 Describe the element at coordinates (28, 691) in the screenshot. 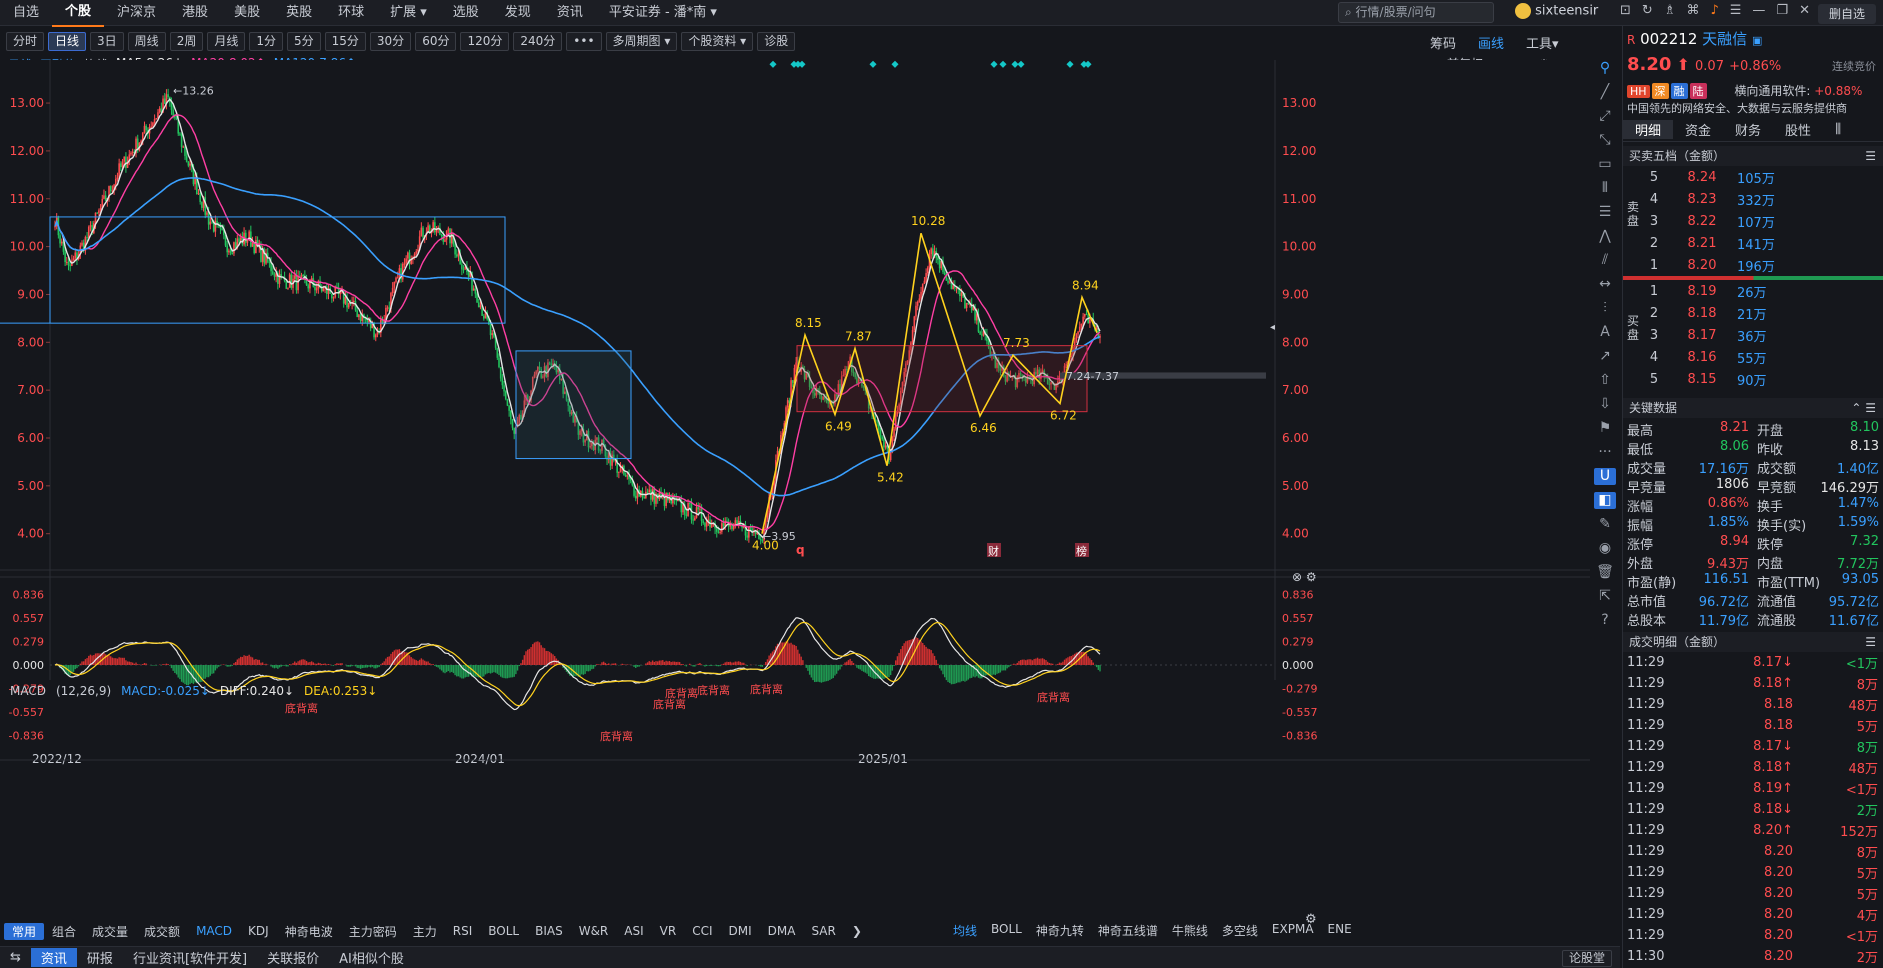

I see `macd-label: MACD` at that location.